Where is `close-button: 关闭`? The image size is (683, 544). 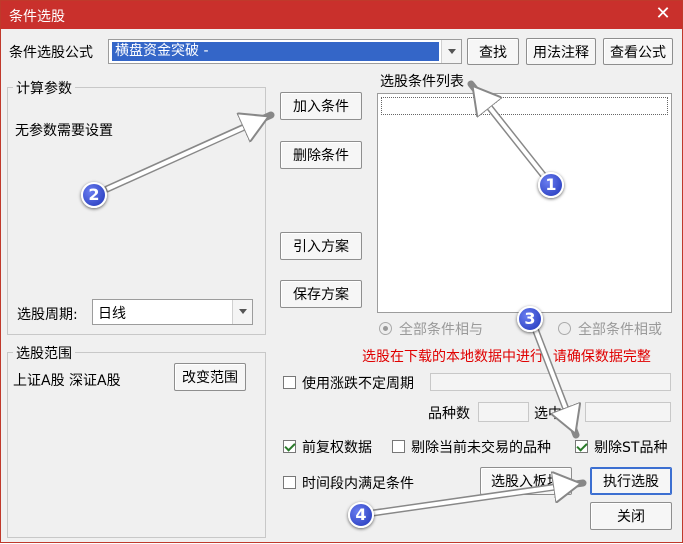
close-button: 关闭 is located at coordinates (631, 516).